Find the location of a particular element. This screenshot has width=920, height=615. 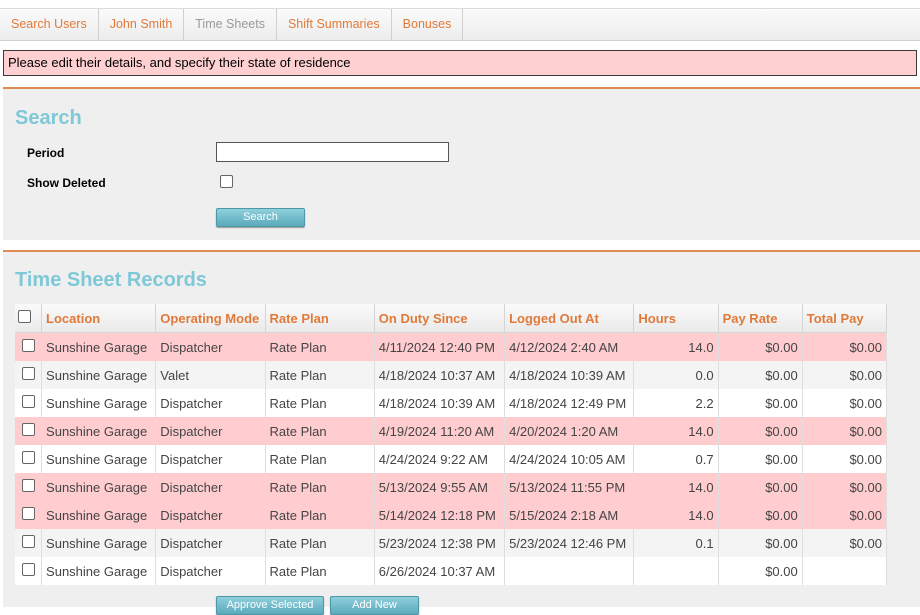

cell-on-duty-since: 4/18/2024 10:39 AM is located at coordinates (440, 403).